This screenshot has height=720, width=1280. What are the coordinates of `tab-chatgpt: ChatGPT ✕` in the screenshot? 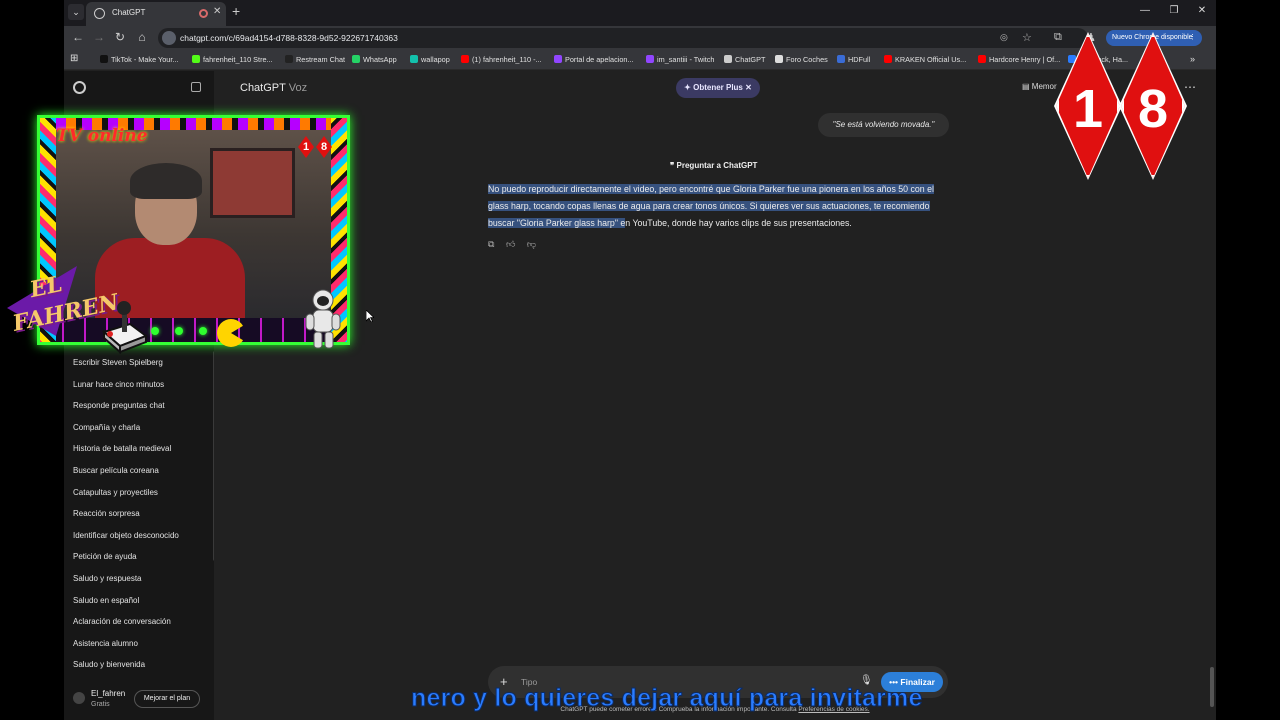 It's located at (156, 14).